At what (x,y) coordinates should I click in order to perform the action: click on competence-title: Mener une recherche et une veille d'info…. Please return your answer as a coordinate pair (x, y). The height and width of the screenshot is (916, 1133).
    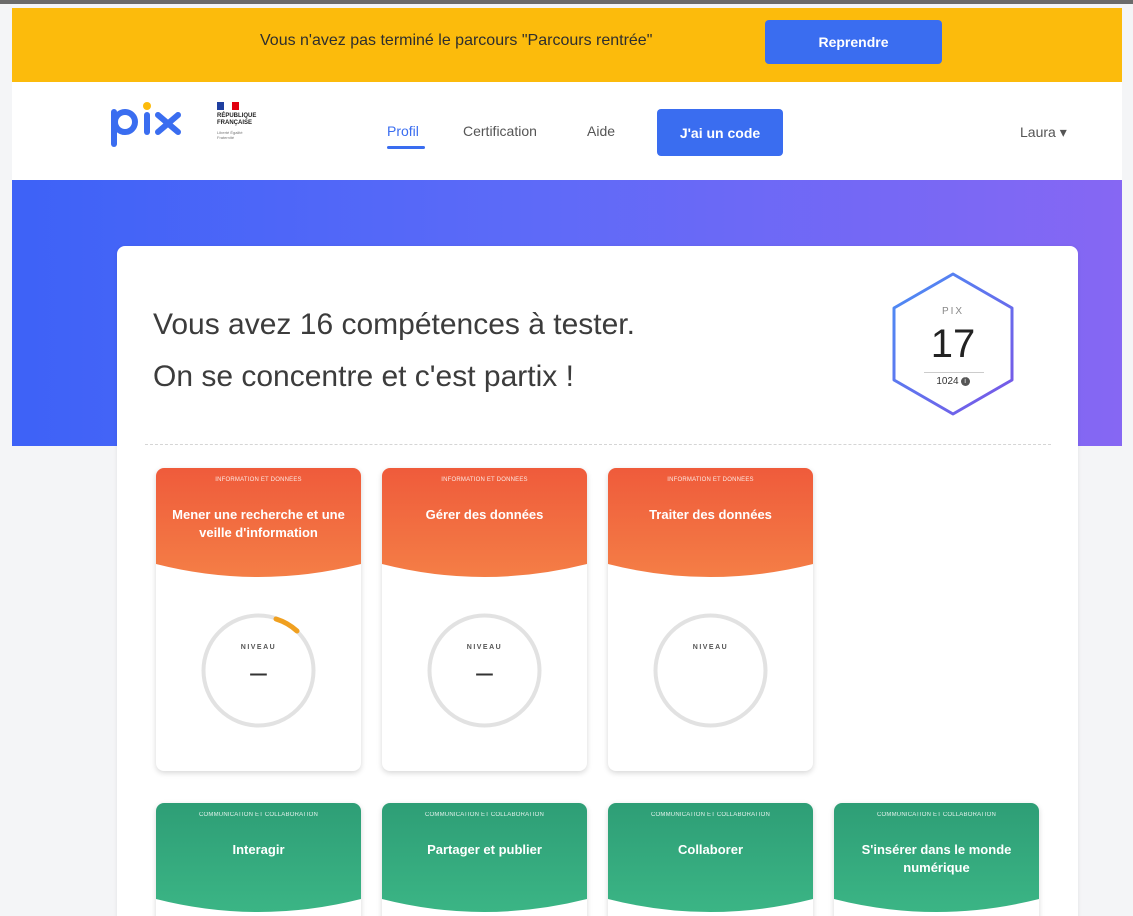
    Looking at the image, I should click on (258, 523).